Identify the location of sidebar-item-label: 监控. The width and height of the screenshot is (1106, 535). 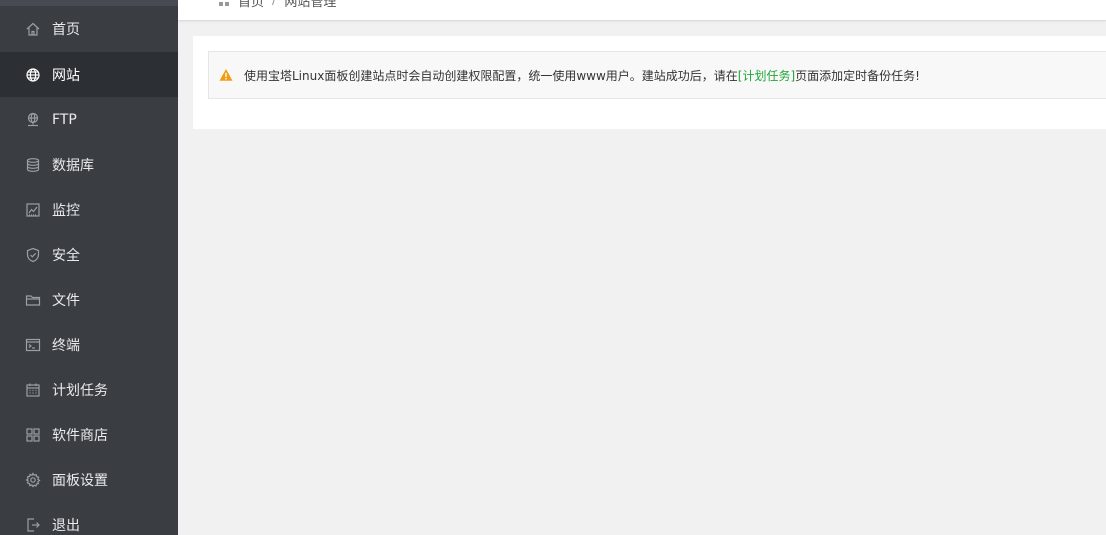
(66, 210).